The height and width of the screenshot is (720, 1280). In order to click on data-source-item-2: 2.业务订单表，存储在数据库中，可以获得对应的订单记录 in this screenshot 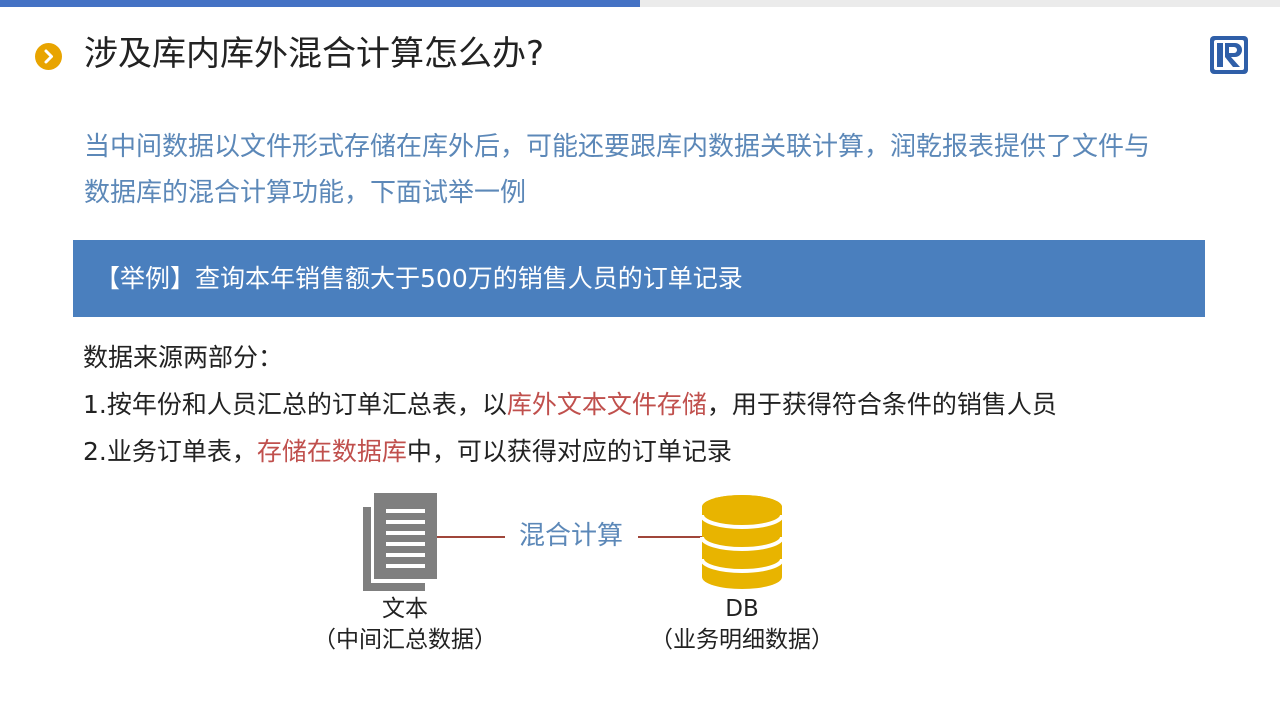, I will do `click(570, 451)`.